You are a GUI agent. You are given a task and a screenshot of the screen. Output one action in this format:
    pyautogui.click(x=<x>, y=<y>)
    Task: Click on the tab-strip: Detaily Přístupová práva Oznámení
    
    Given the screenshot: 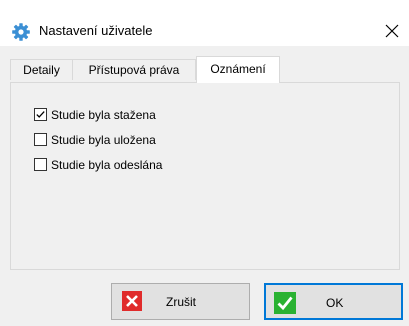 What is the action you would take?
    pyautogui.click(x=205, y=69)
    